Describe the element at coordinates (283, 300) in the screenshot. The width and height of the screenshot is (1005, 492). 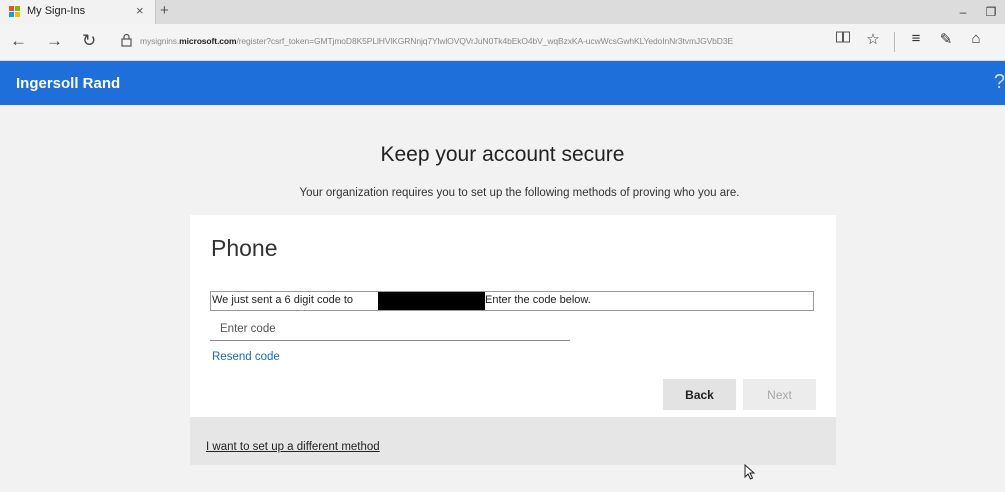
I see `message-text-start: We just sent a 6 digit code to` at that location.